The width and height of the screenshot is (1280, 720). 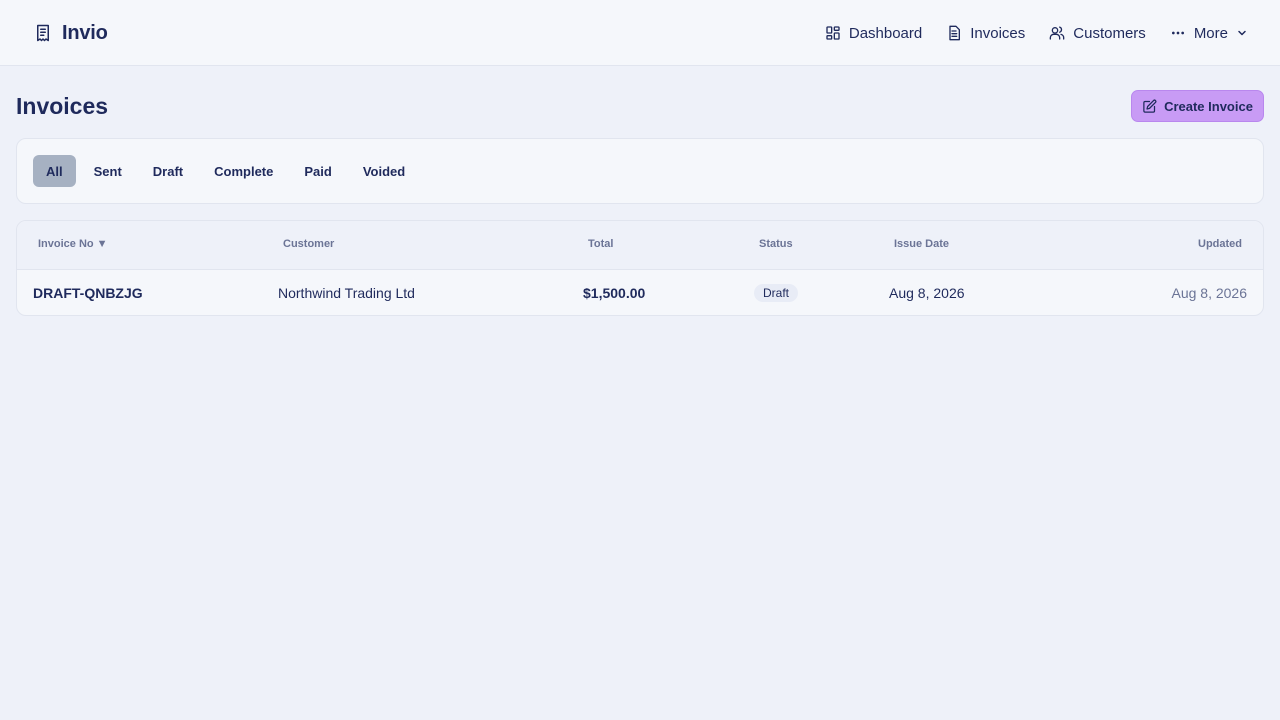 I want to click on create-invoice-button: Create Invoice, so click(x=1197, y=106).